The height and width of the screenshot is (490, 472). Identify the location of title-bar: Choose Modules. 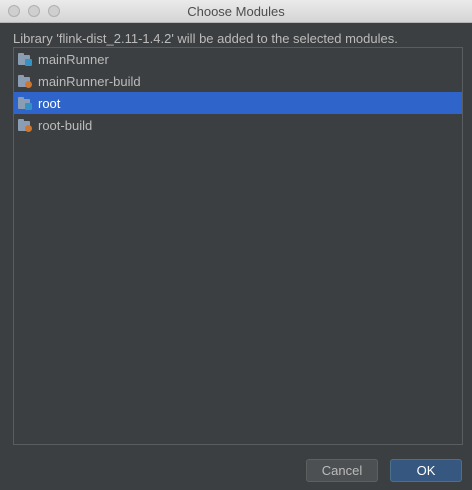
(236, 11).